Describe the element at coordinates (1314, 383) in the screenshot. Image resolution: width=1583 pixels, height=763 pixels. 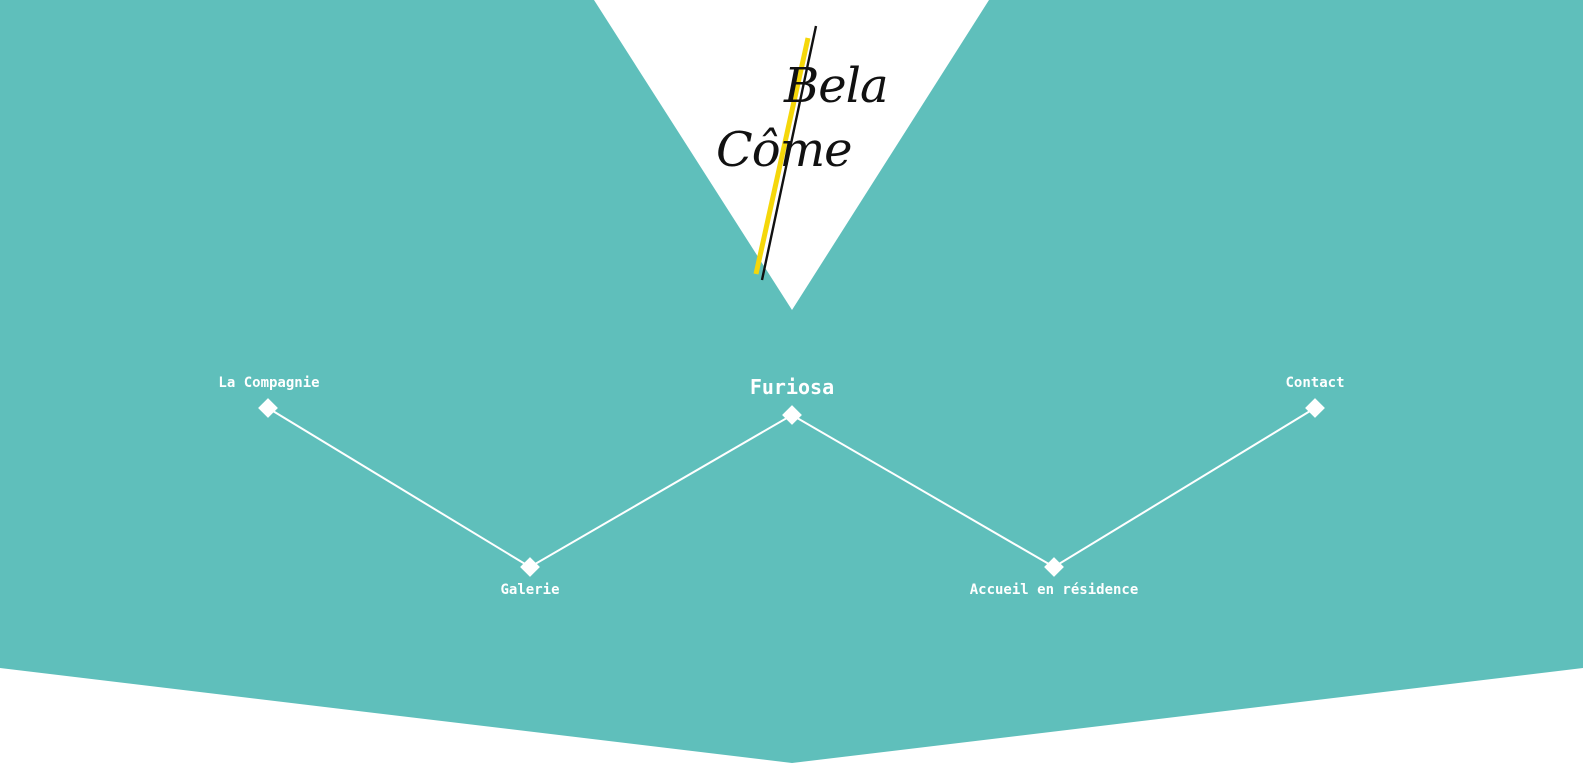
I see `nav-link-contact: Contact` at that location.